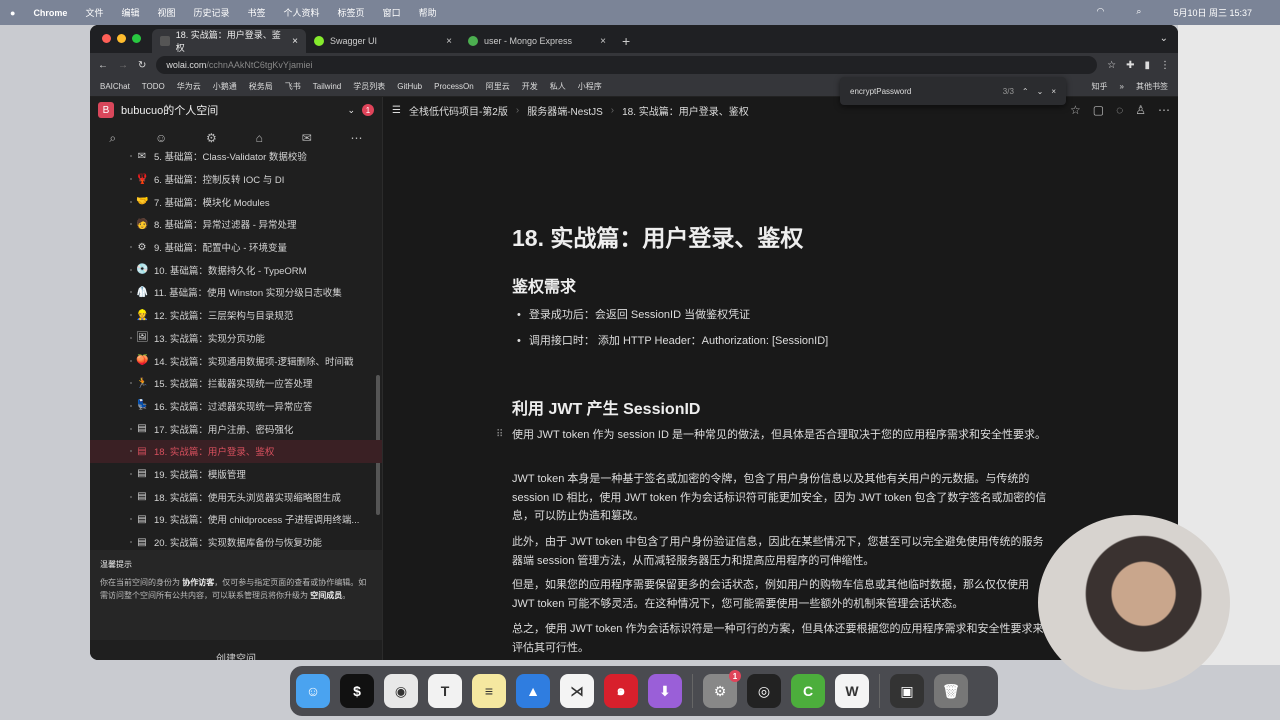  What do you see at coordinates (302, 12) in the screenshot?
I see `menu-profiles: 个人资料` at bounding box center [302, 12].